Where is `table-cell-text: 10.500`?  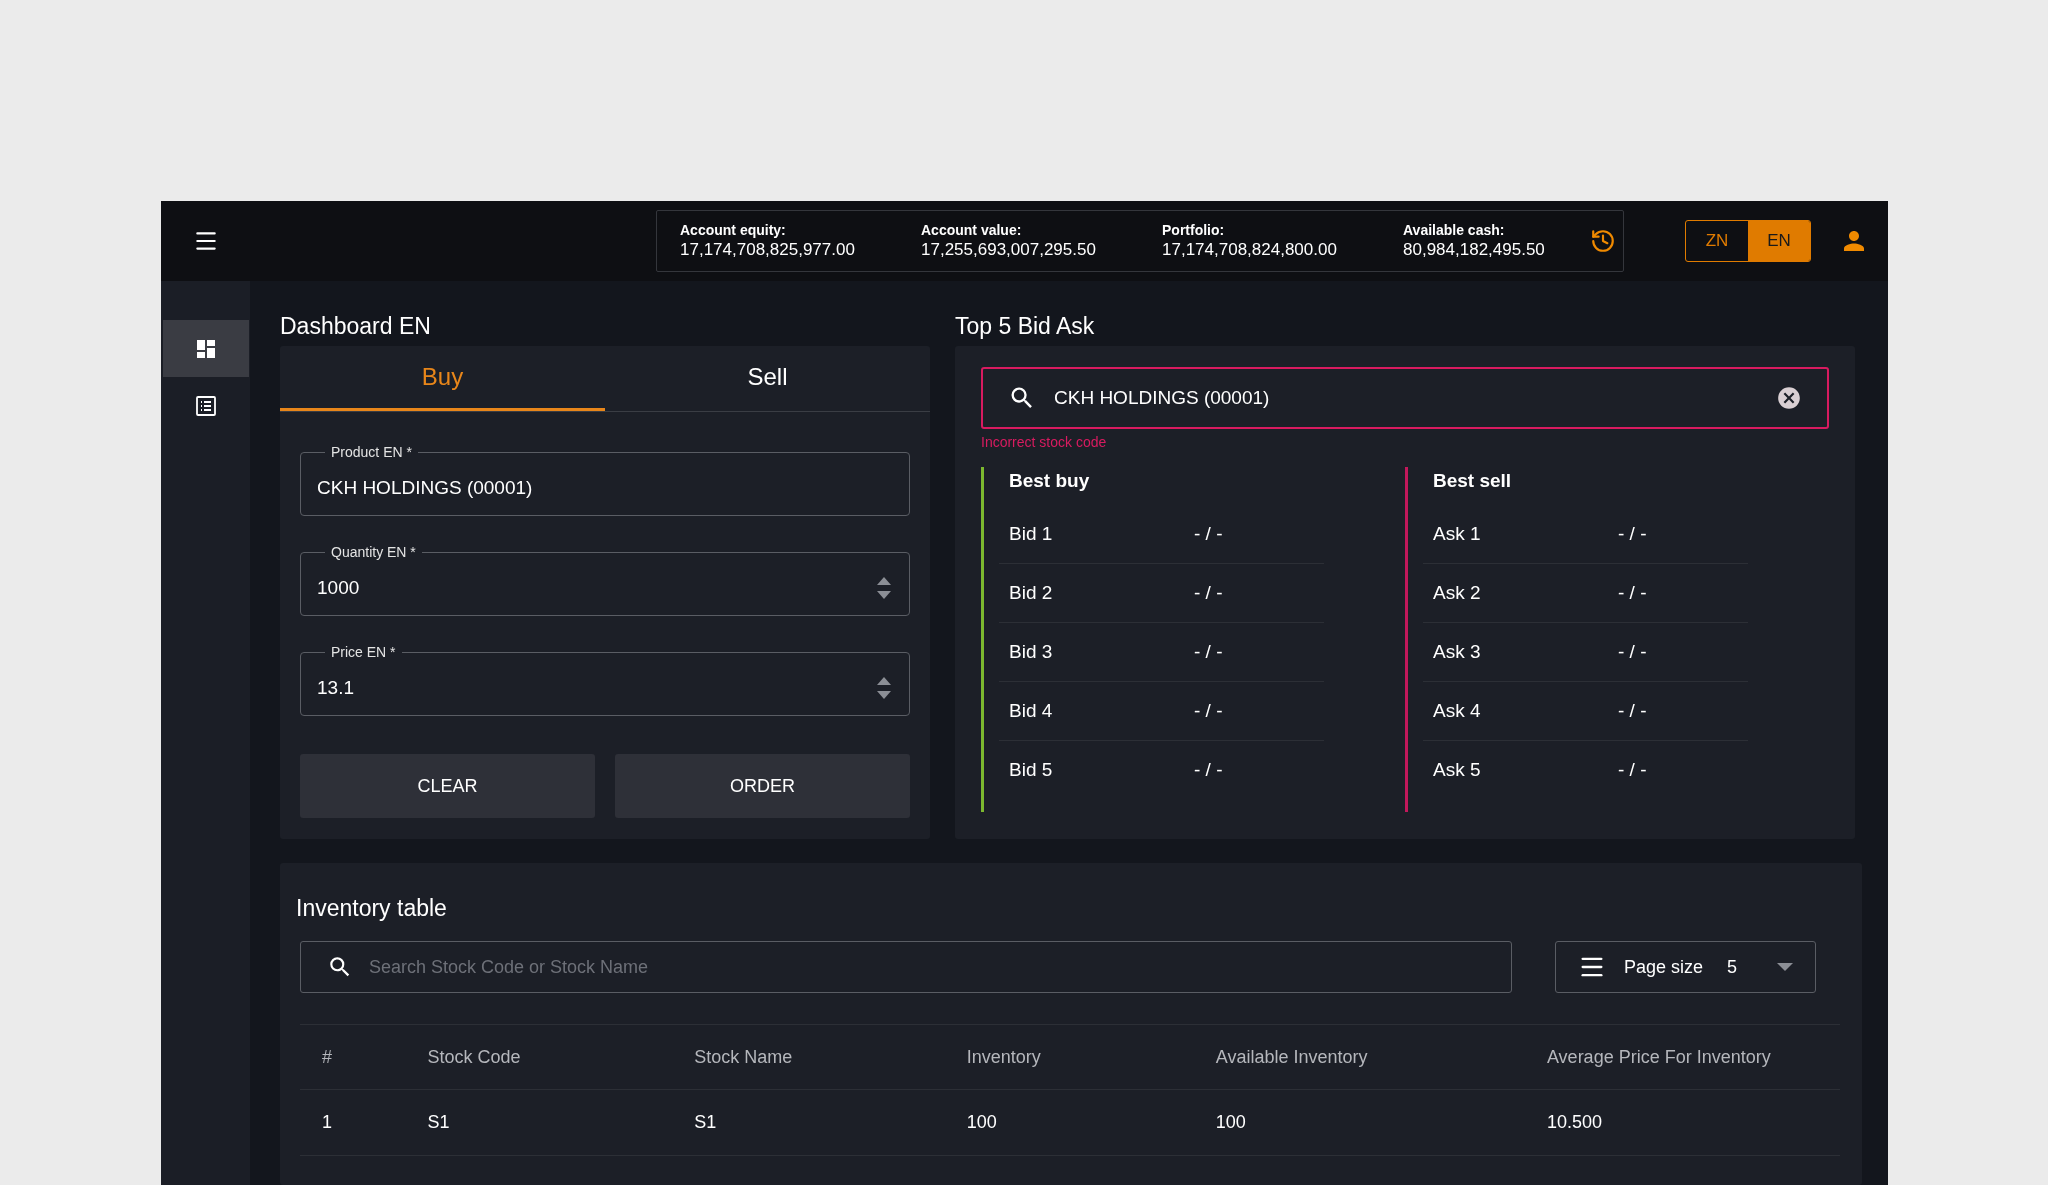
table-cell-text: 10.500 is located at coordinates (1574, 1122).